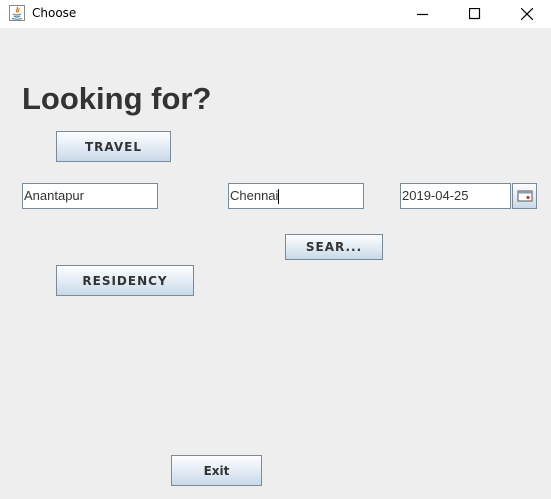 This screenshot has height=499, width=551. I want to click on text-caret, so click(279, 197).